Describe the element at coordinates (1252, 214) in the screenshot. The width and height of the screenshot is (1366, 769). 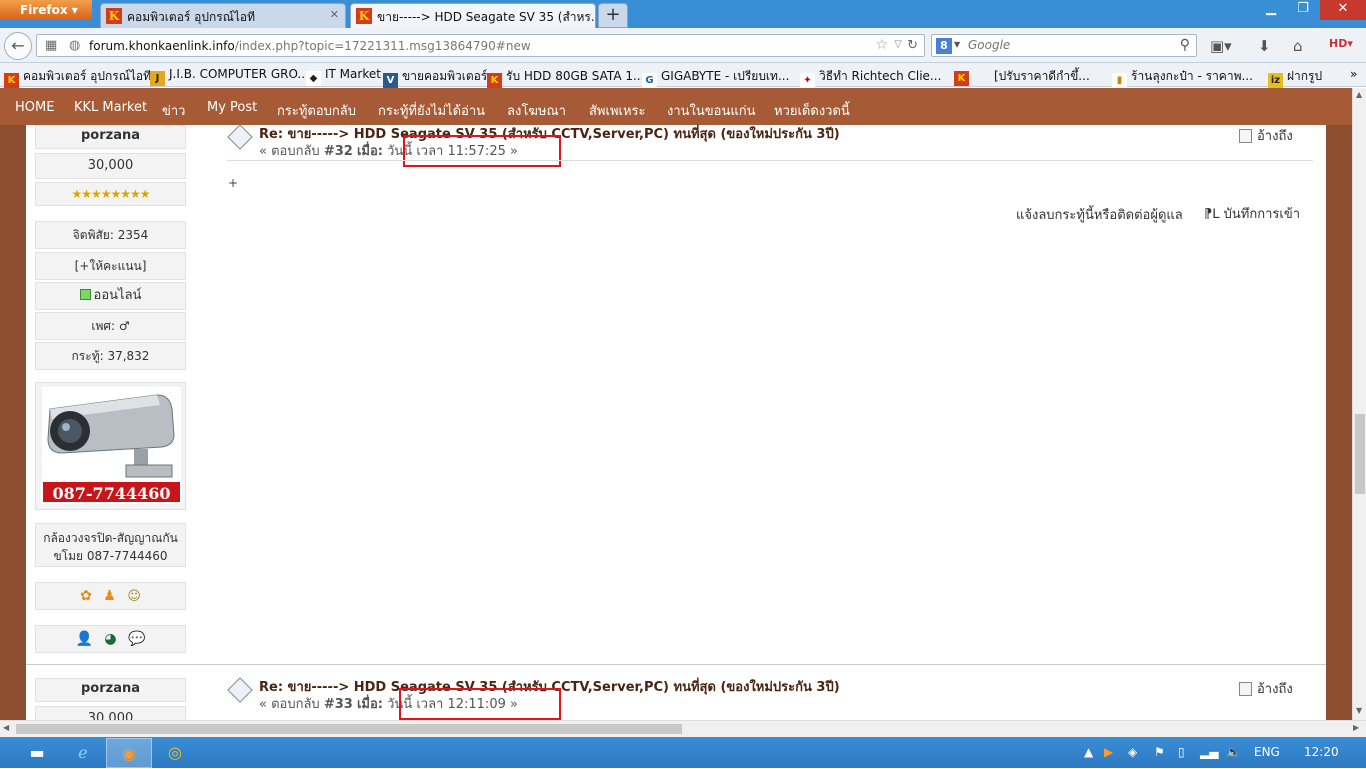
I see `logged-ip: ⁋ᒪ บันทึกการเข้า` at that location.